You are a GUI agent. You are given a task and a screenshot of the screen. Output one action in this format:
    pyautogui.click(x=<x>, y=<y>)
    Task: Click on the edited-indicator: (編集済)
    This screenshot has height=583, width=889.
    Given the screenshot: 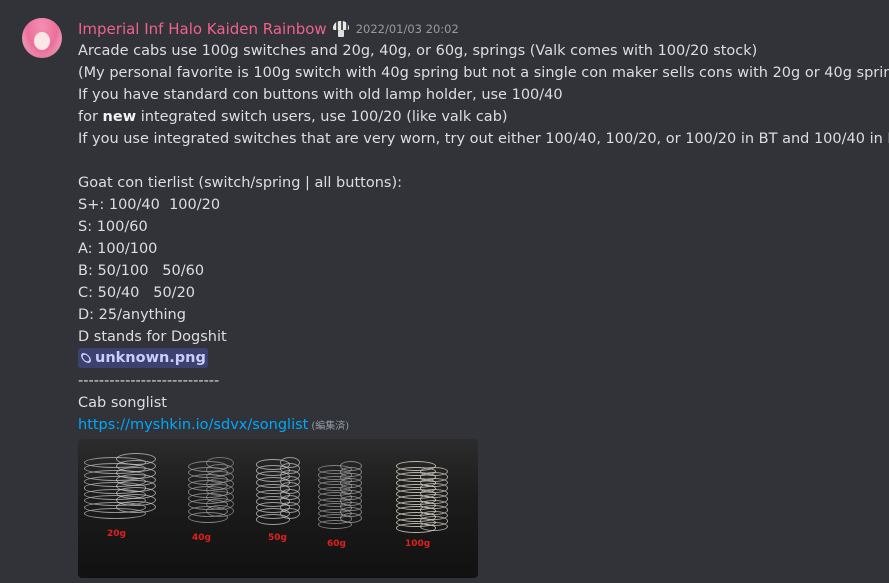 What is the action you would take?
    pyautogui.click(x=330, y=426)
    